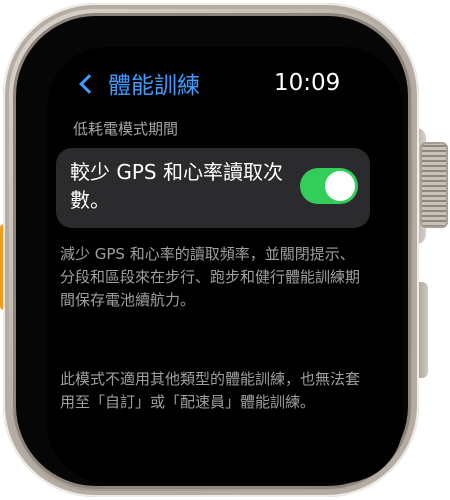  Describe the element at coordinates (307, 83) in the screenshot. I see `clock-time: 10:09` at that location.